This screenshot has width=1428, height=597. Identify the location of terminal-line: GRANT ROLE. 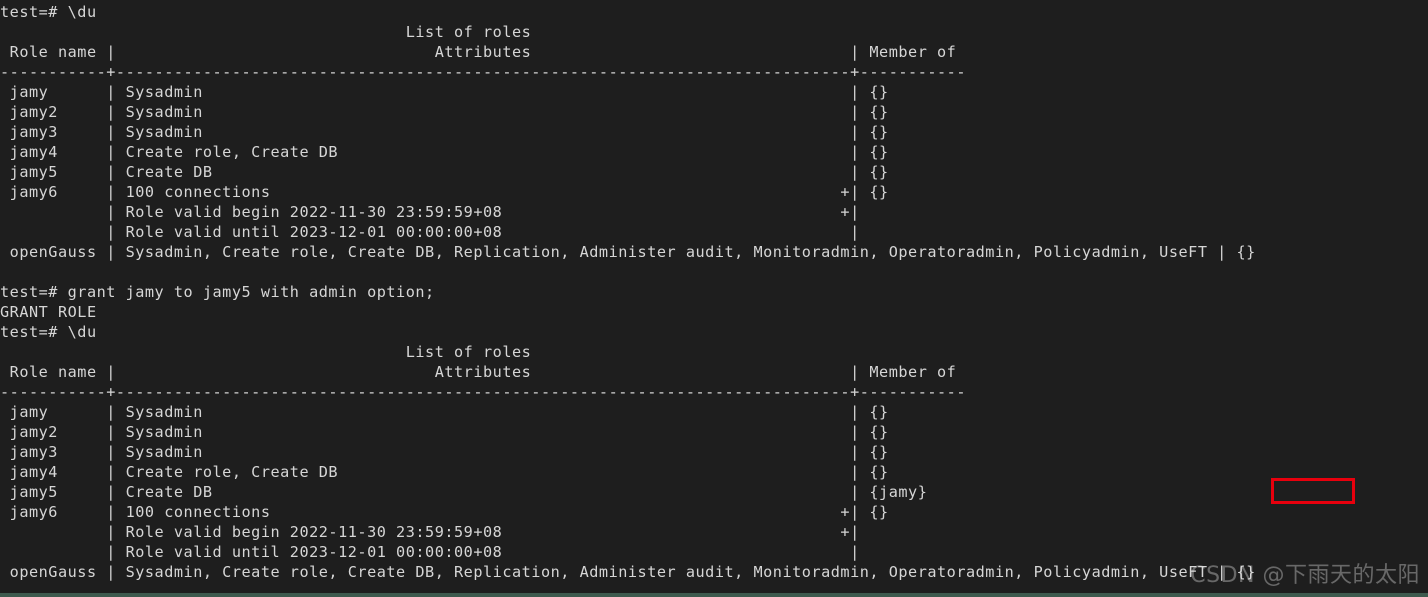
(48, 312).